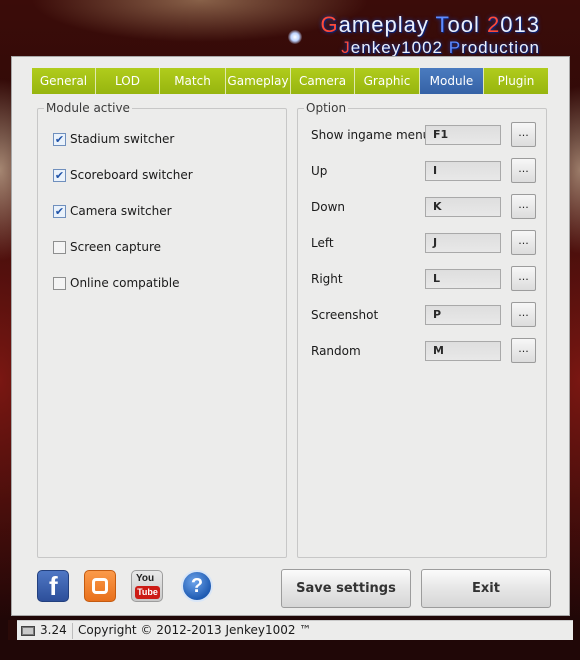 This screenshot has width=580, height=660. I want to click on tab-graphic: Graphic, so click(387, 81).